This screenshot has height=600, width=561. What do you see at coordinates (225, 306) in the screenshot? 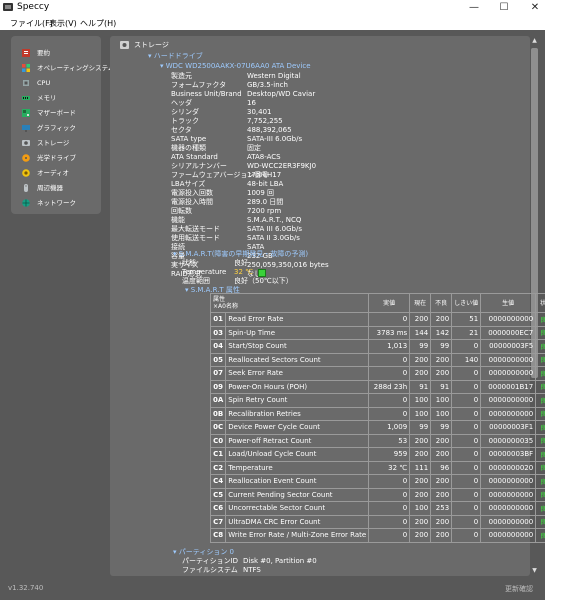
I see `col-attr-sub-label: ×A0名称` at bounding box center [225, 306].